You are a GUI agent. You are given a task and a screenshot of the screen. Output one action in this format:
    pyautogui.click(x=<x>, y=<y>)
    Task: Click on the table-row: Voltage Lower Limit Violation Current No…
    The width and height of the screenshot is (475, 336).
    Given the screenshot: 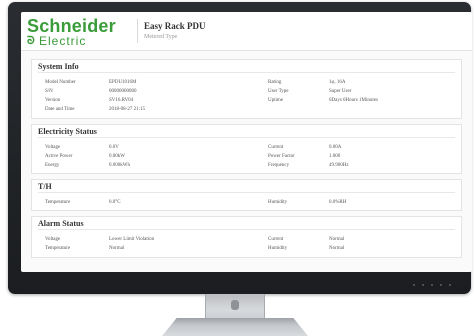 What is the action you would take?
    pyautogui.click(x=246, y=241)
    